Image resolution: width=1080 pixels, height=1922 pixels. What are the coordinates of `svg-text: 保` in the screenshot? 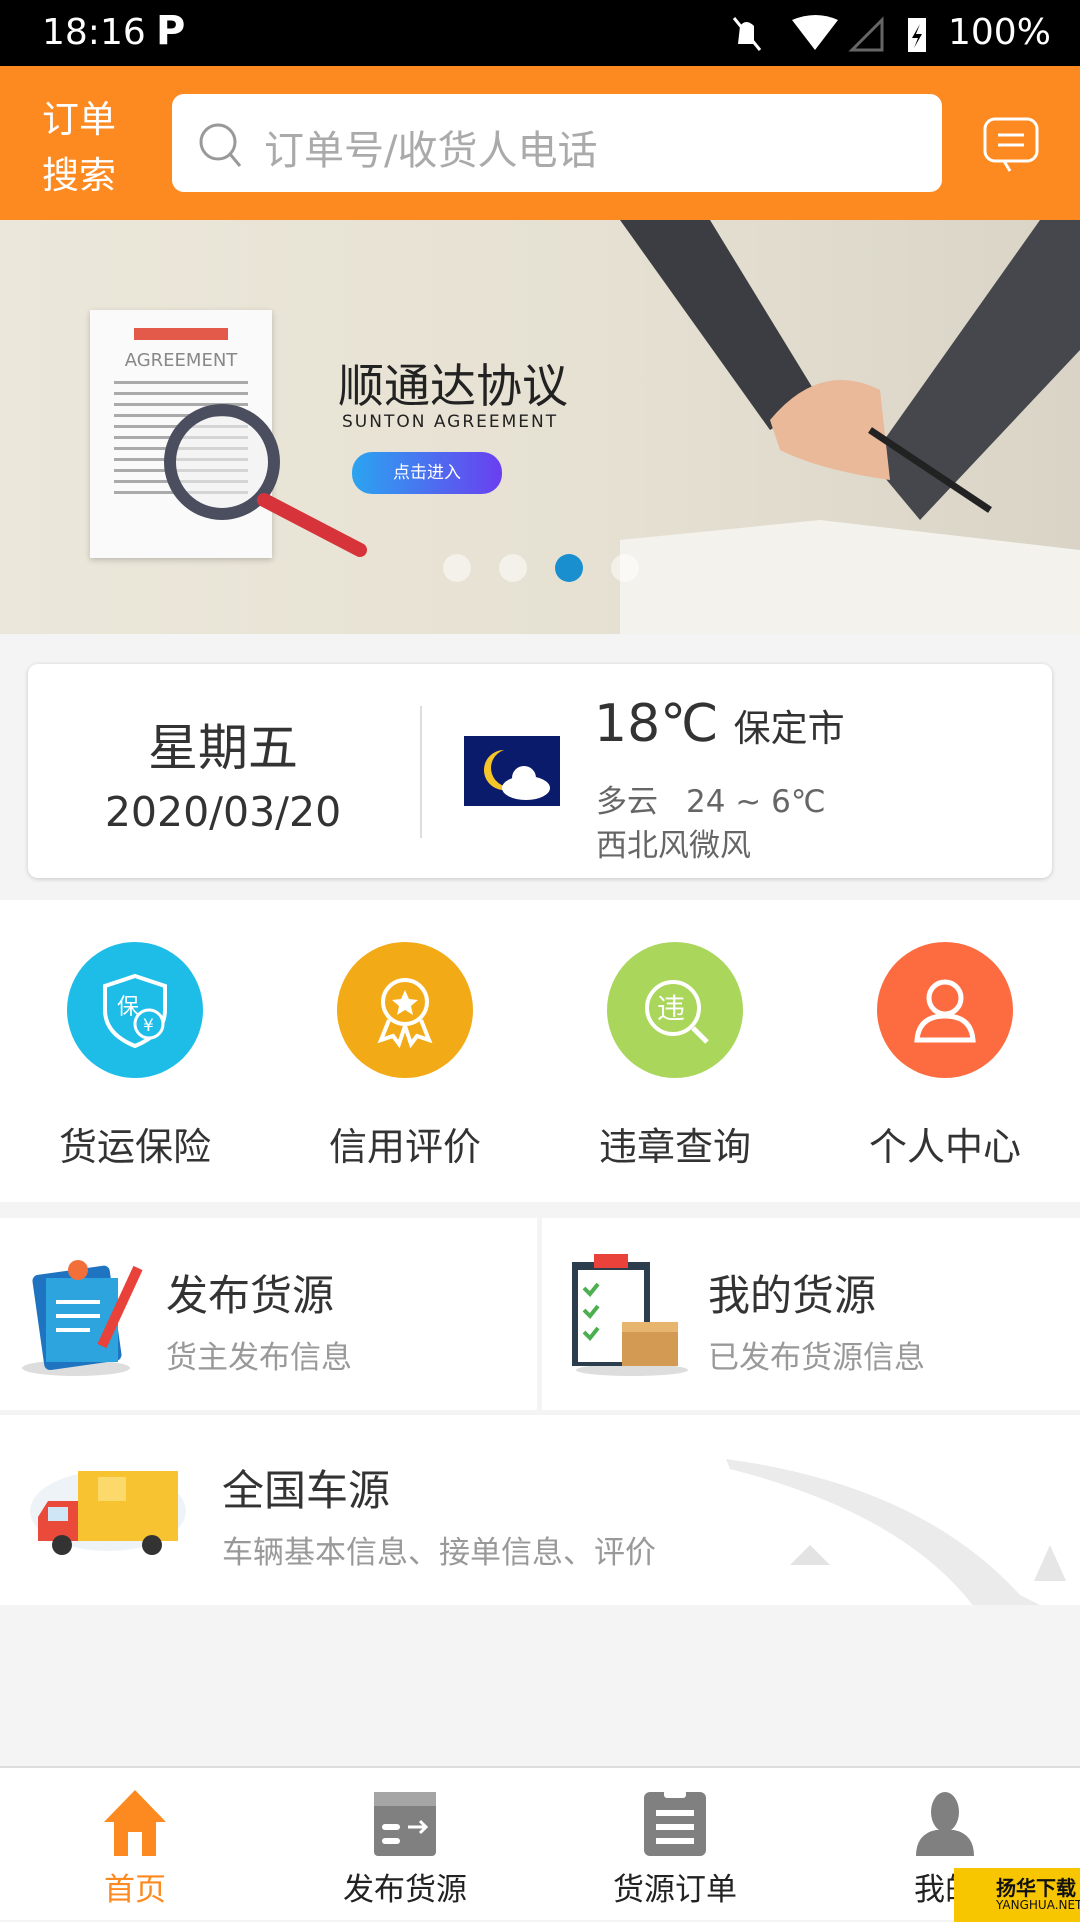 It's located at (128, 1007).